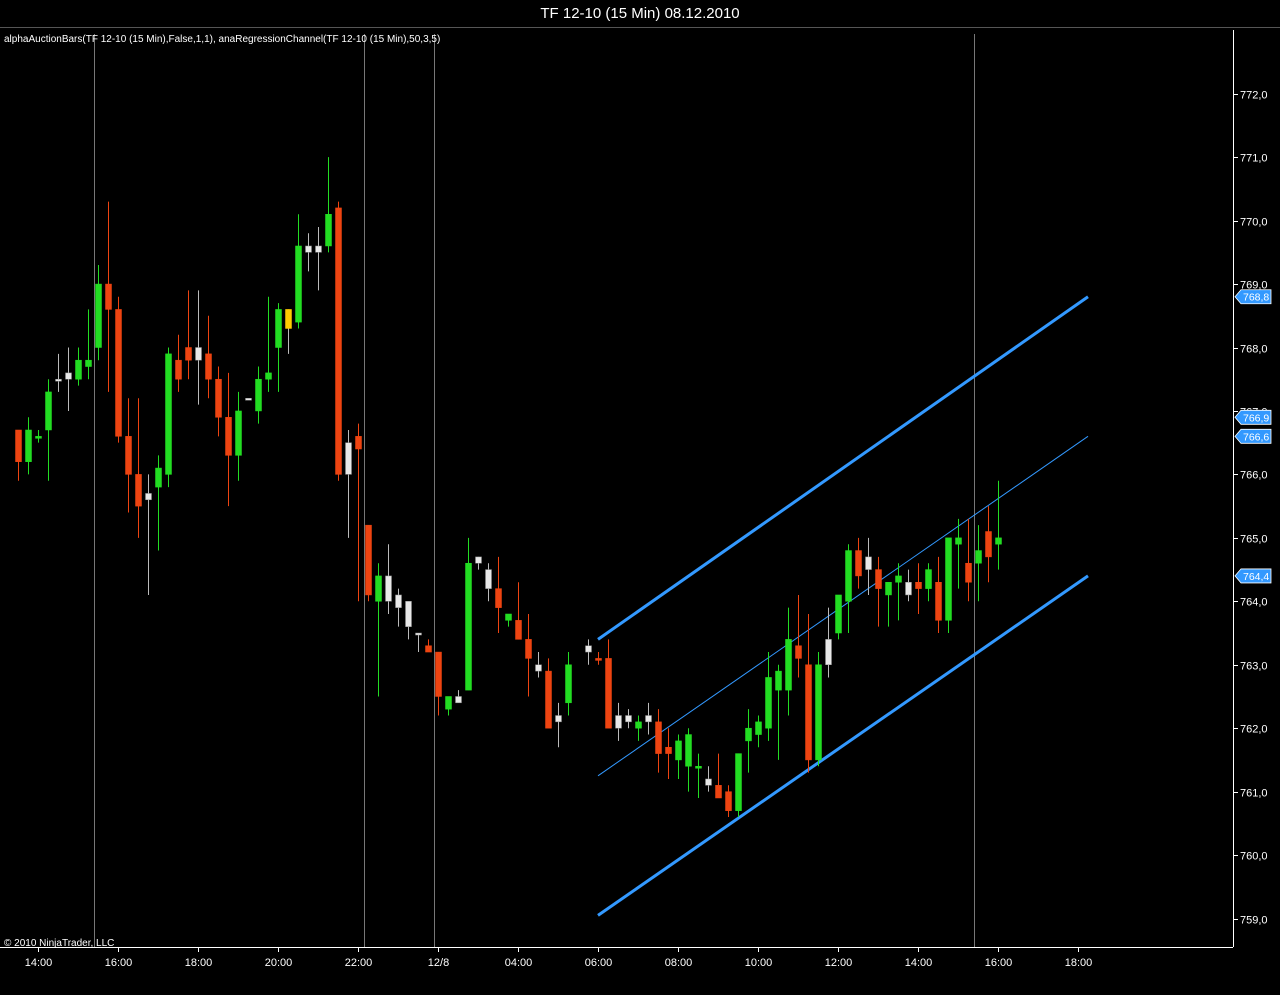 The width and height of the screenshot is (1280, 995). What do you see at coordinates (1254, 794) in the screenshot?
I see `y-tick-label: 761,0` at bounding box center [1254, 794].